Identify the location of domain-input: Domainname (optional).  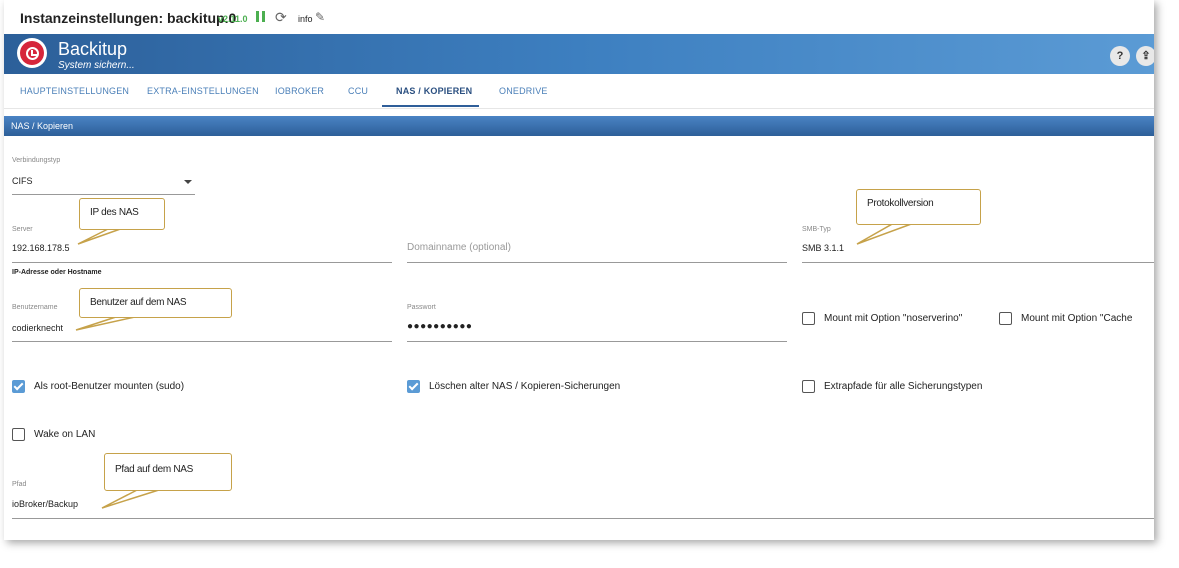
(459, 247).